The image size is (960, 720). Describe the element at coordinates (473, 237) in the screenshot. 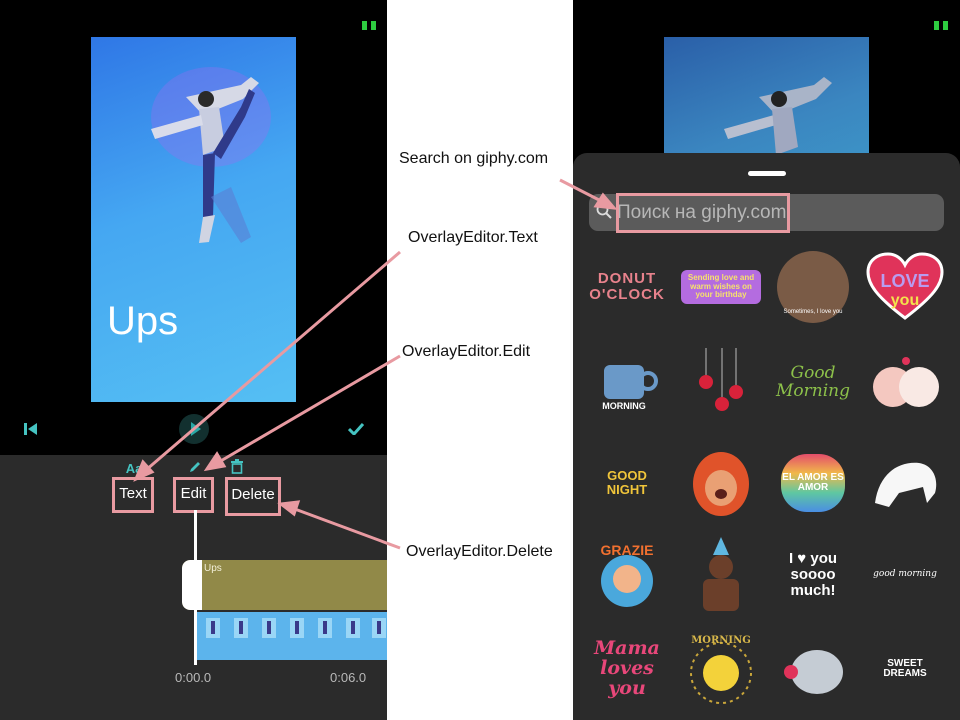

I see `annotation-text: OverlayEditor.Text` at that location.